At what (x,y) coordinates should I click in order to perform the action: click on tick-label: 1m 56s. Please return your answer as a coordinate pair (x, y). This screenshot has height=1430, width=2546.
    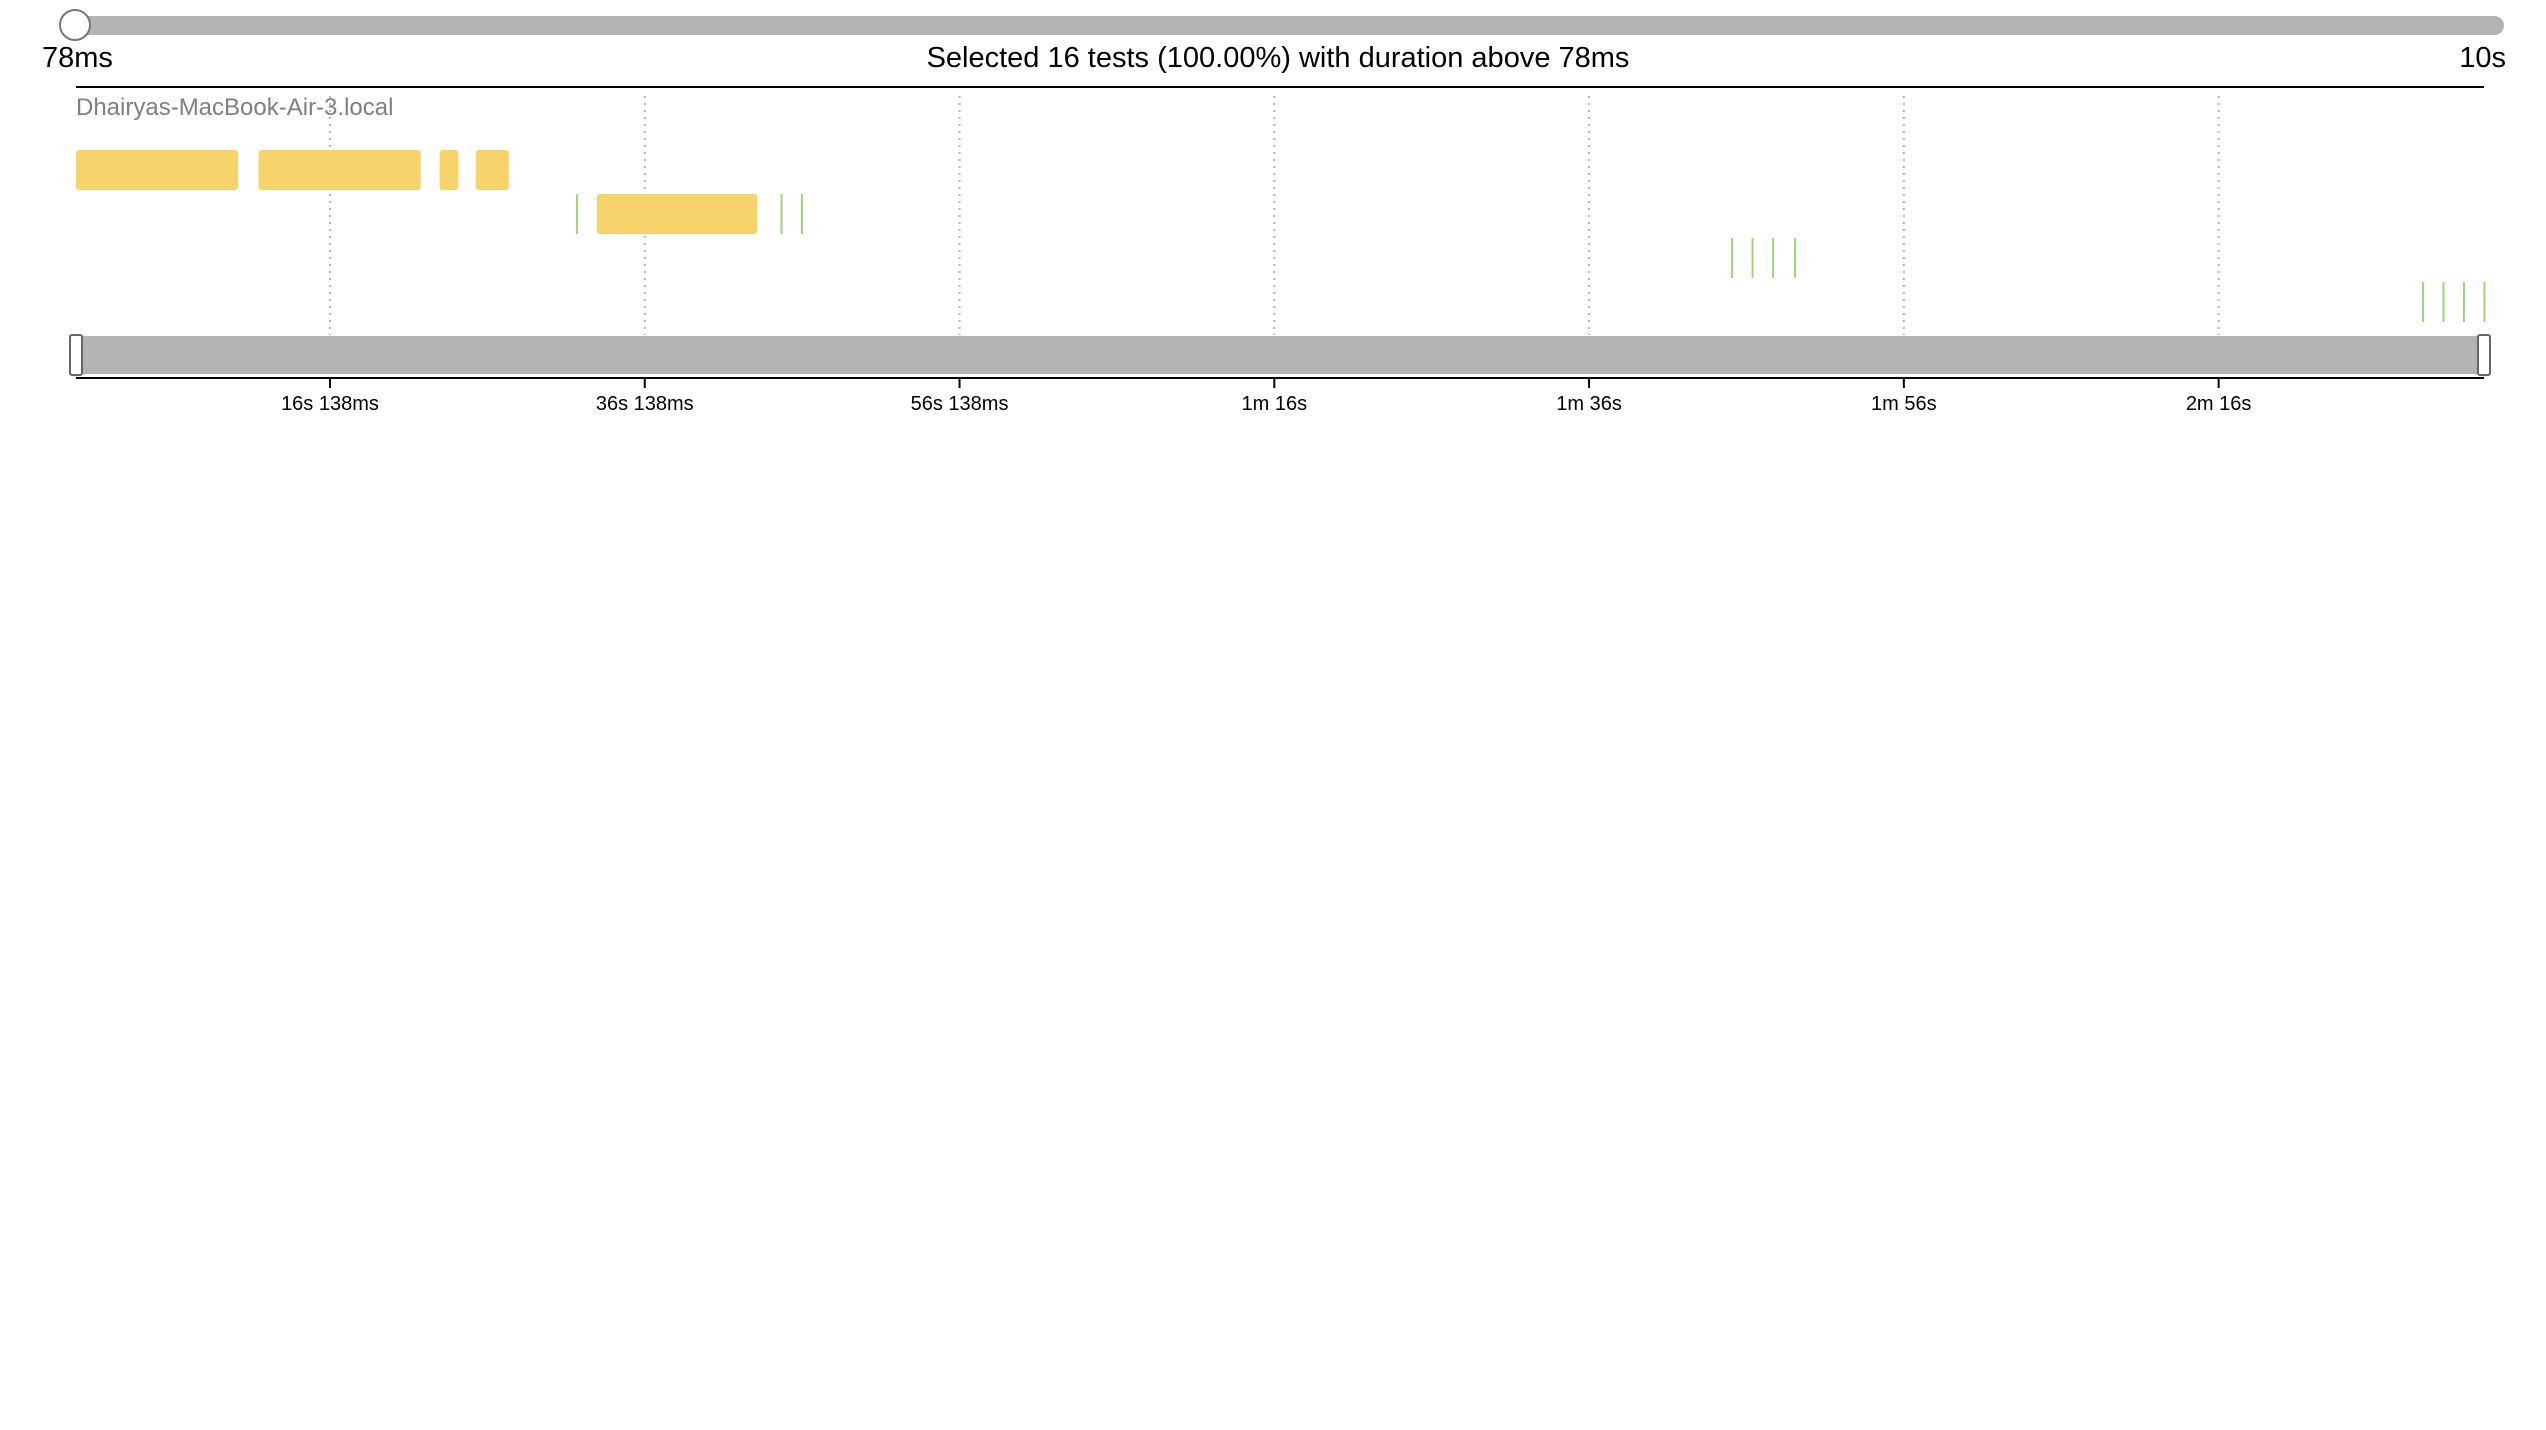
    Looking at the image, I should click on (1904, 404).